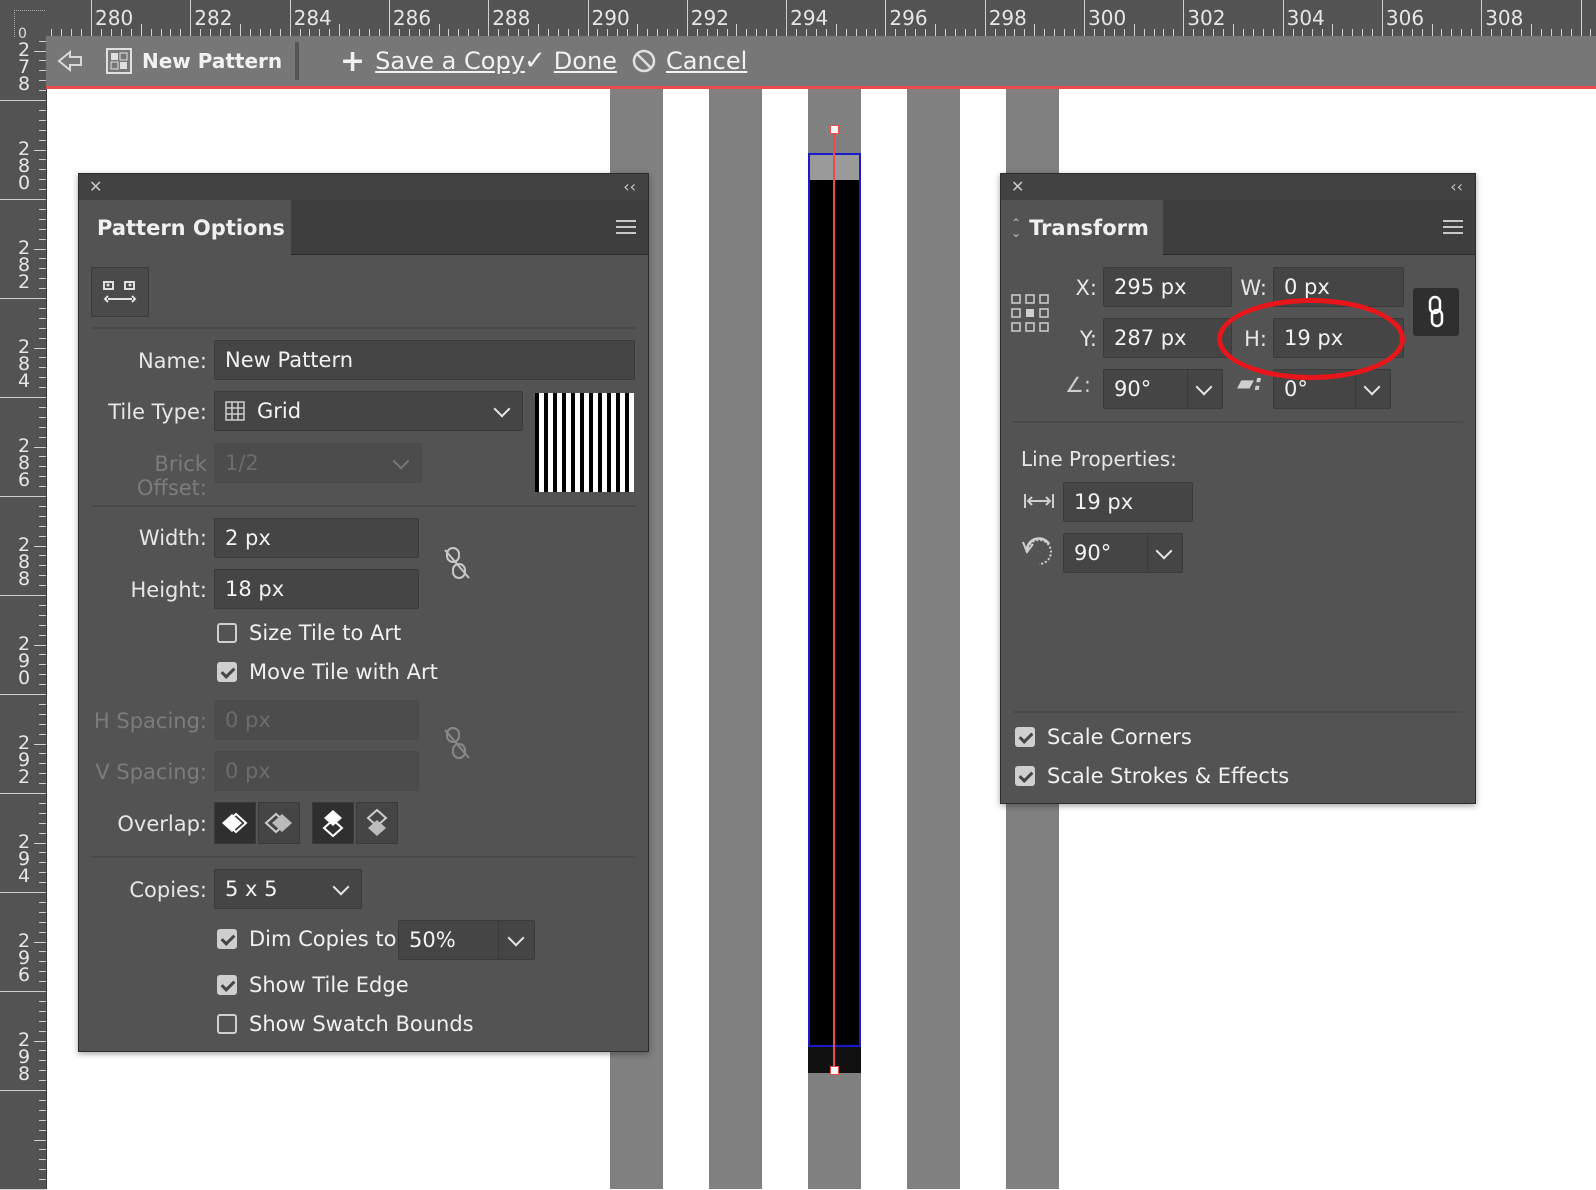 Image resolution: width=1596 pixels, height=1190 pixels. I want to click on reference-point-icon, so click(1030, 313).